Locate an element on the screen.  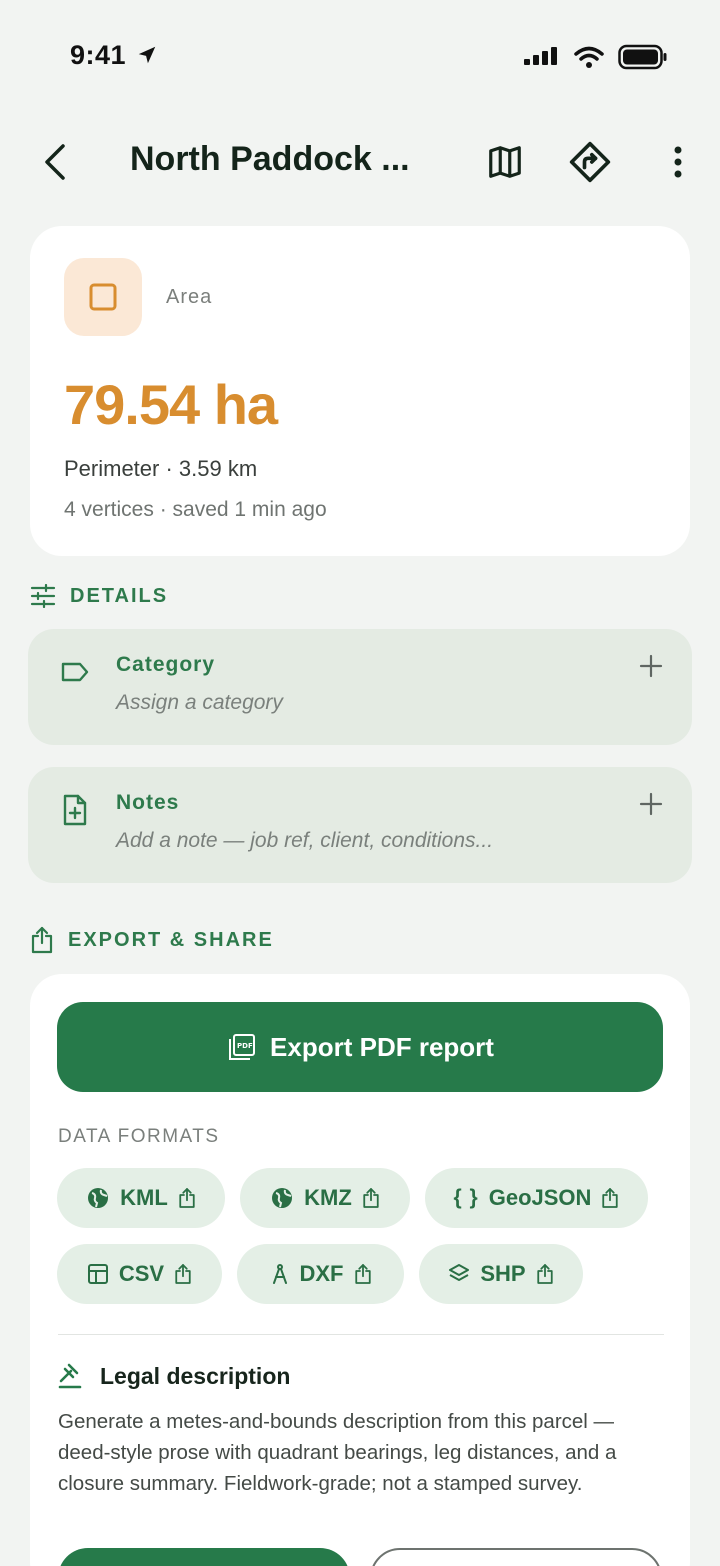
gavel-icon is located at coordinates (70, 1376).